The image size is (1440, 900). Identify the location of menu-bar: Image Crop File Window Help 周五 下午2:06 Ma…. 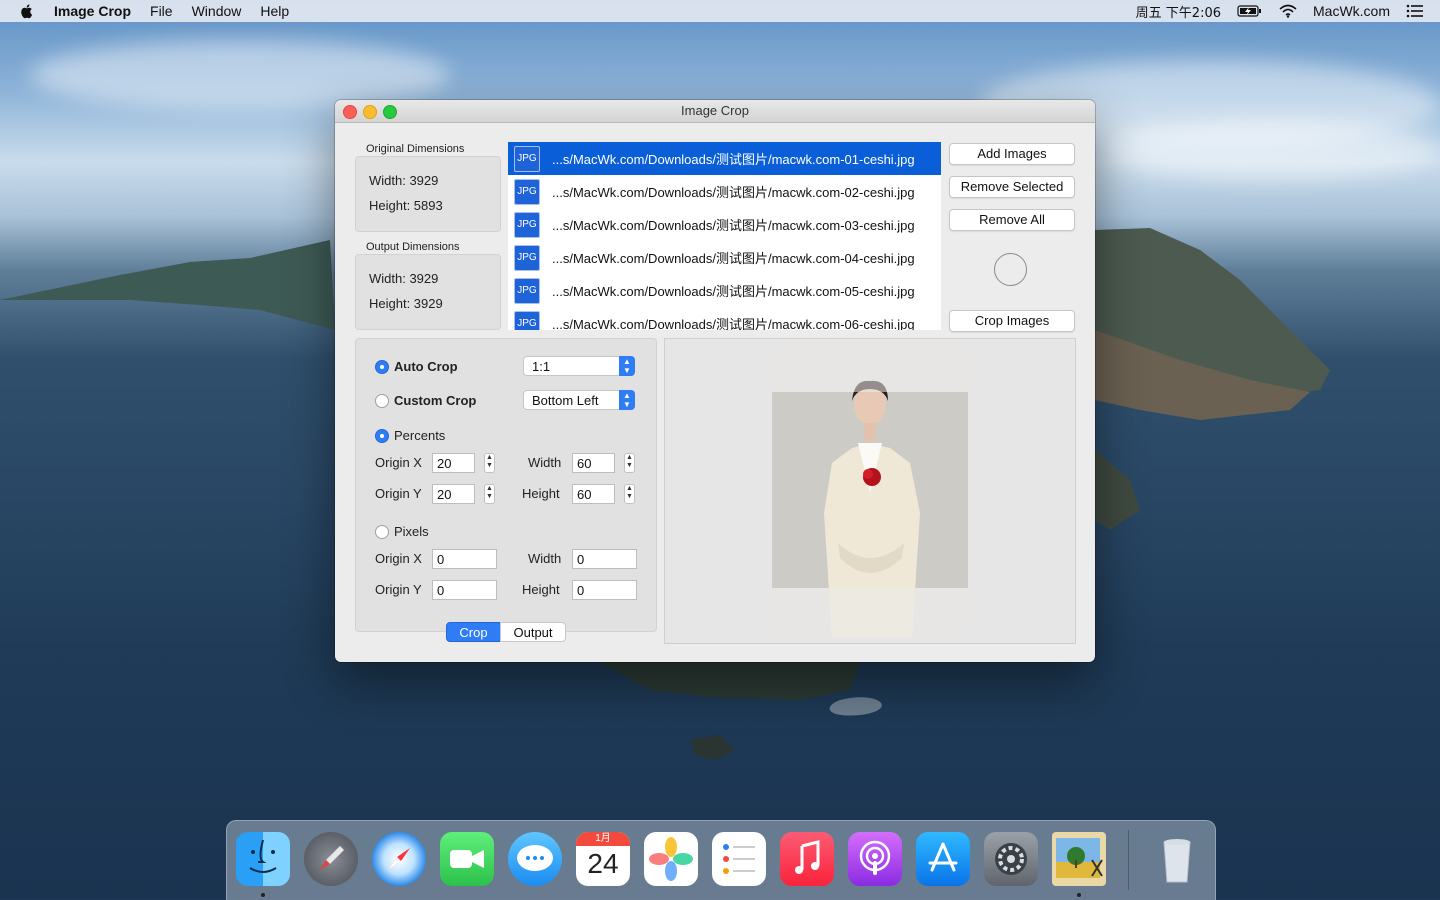
(720, 11).